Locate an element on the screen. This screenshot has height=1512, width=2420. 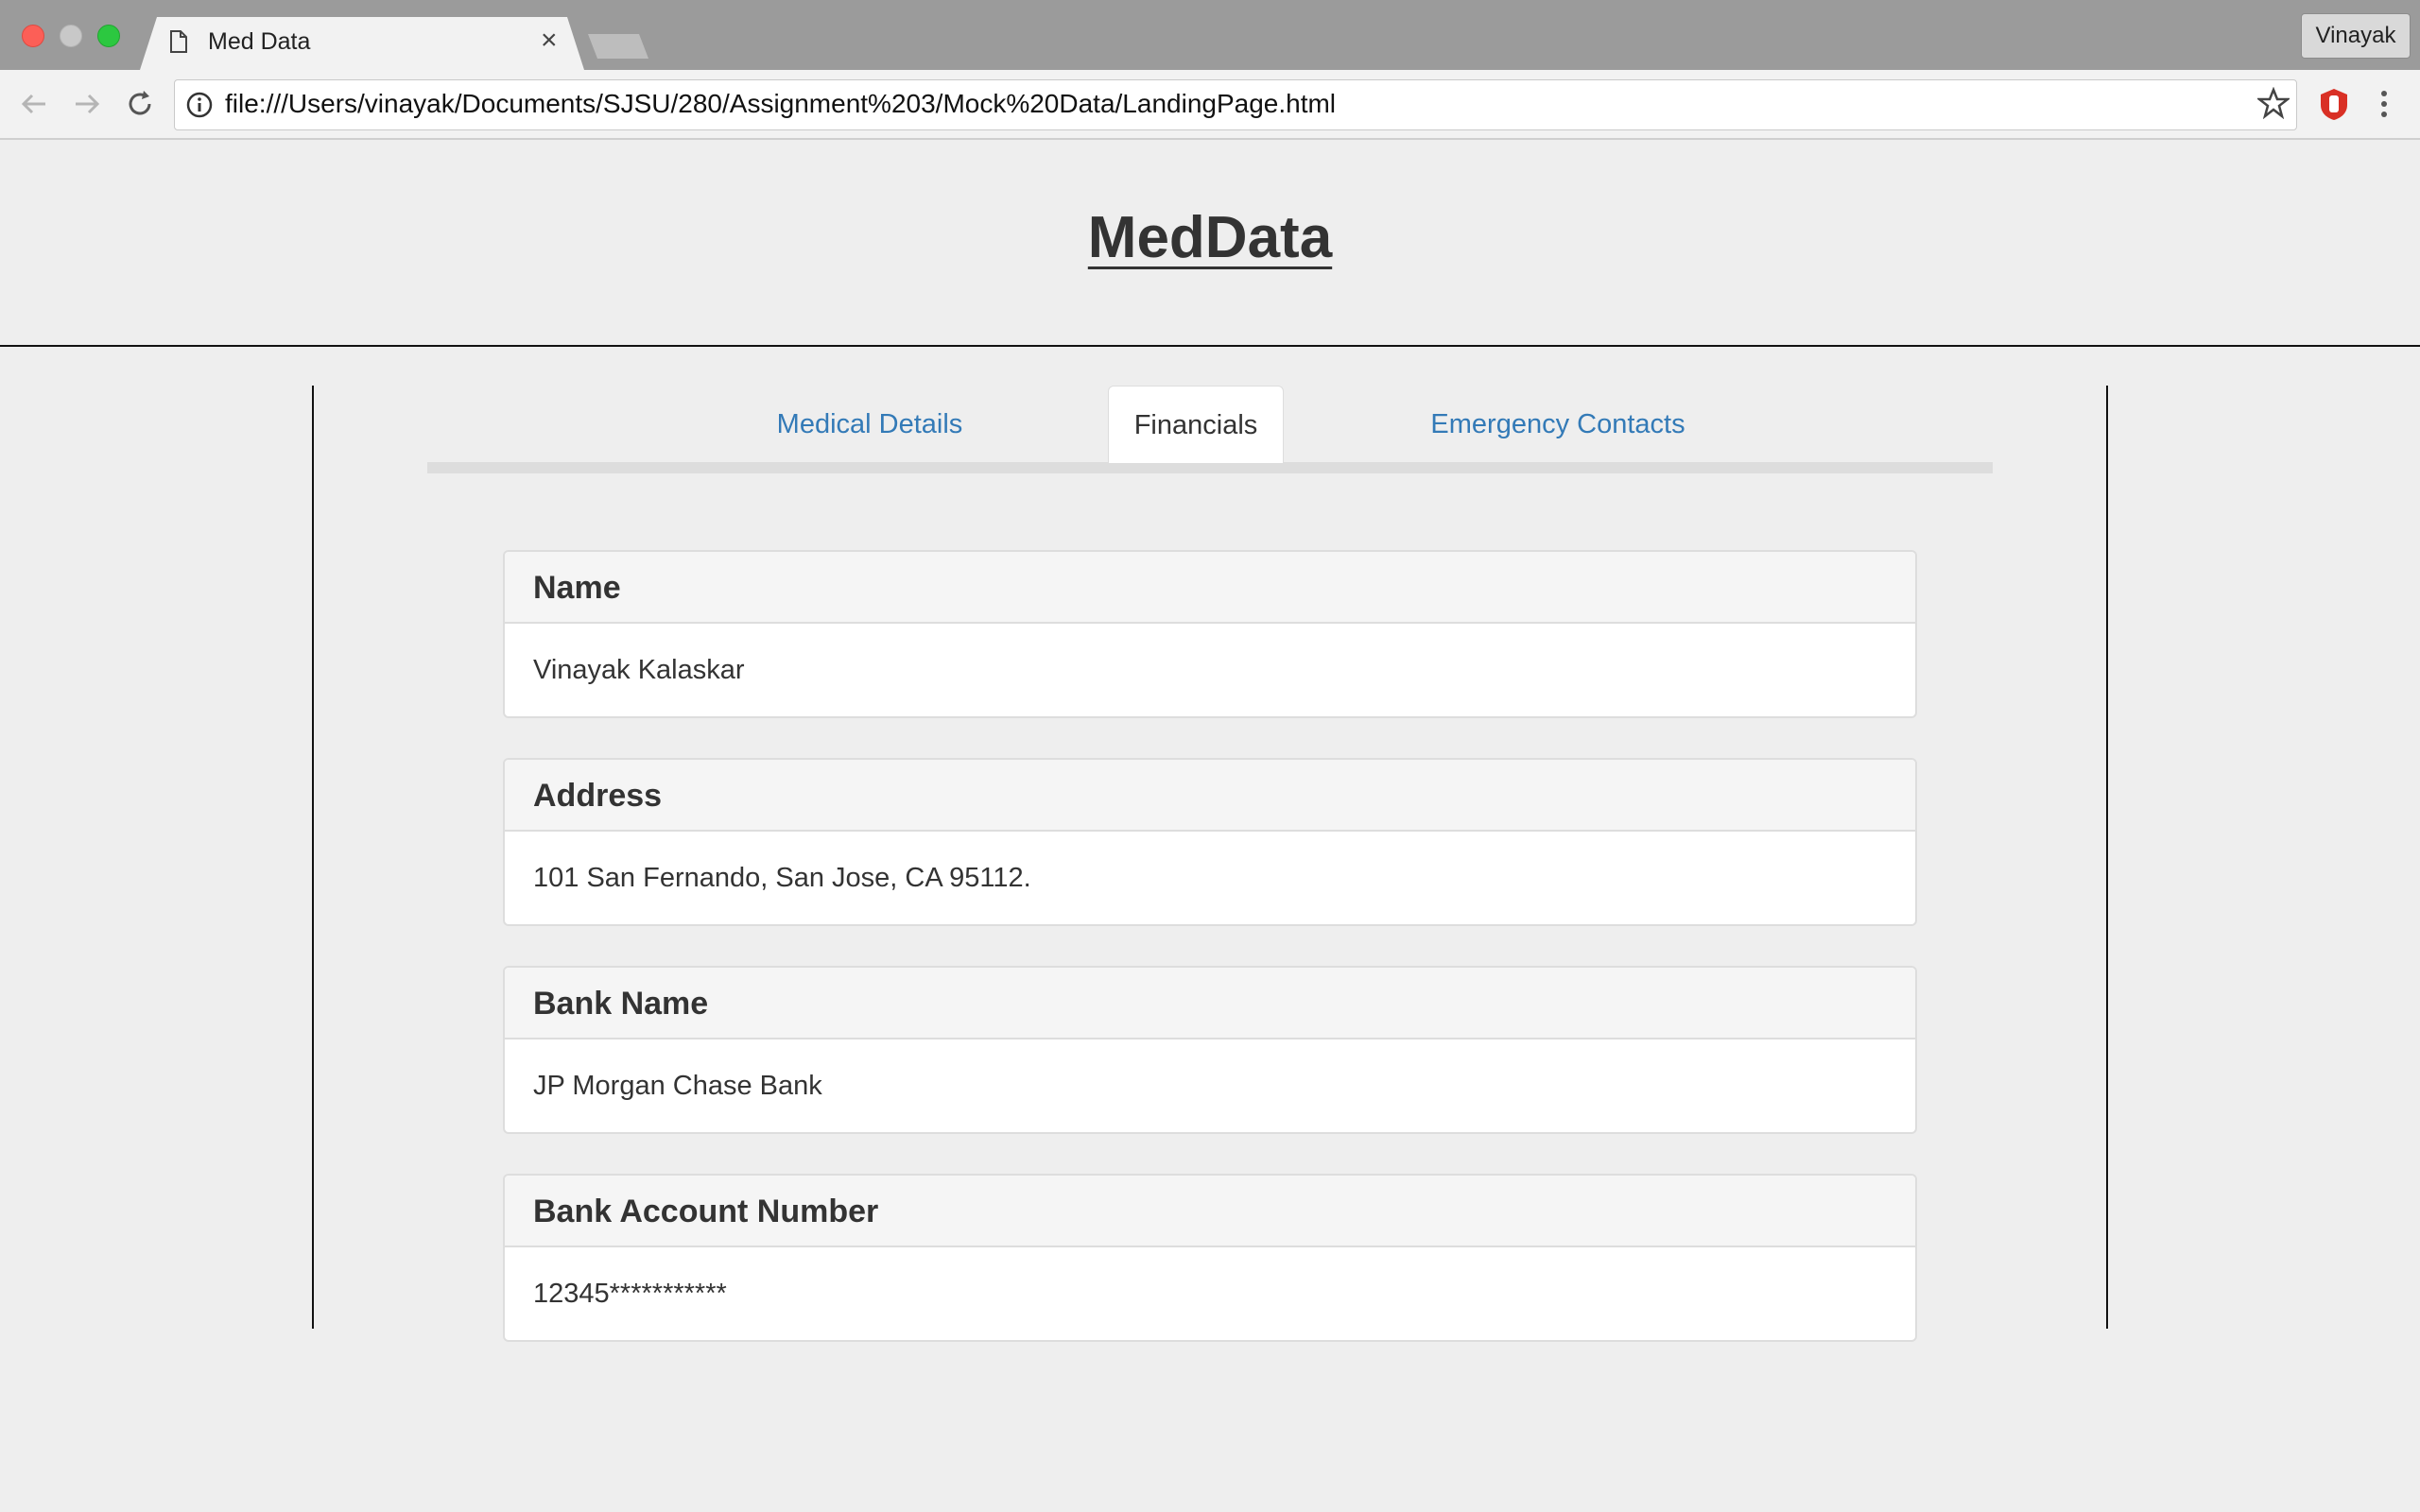
site-title: MedData is located at coordinates (1210, 237).